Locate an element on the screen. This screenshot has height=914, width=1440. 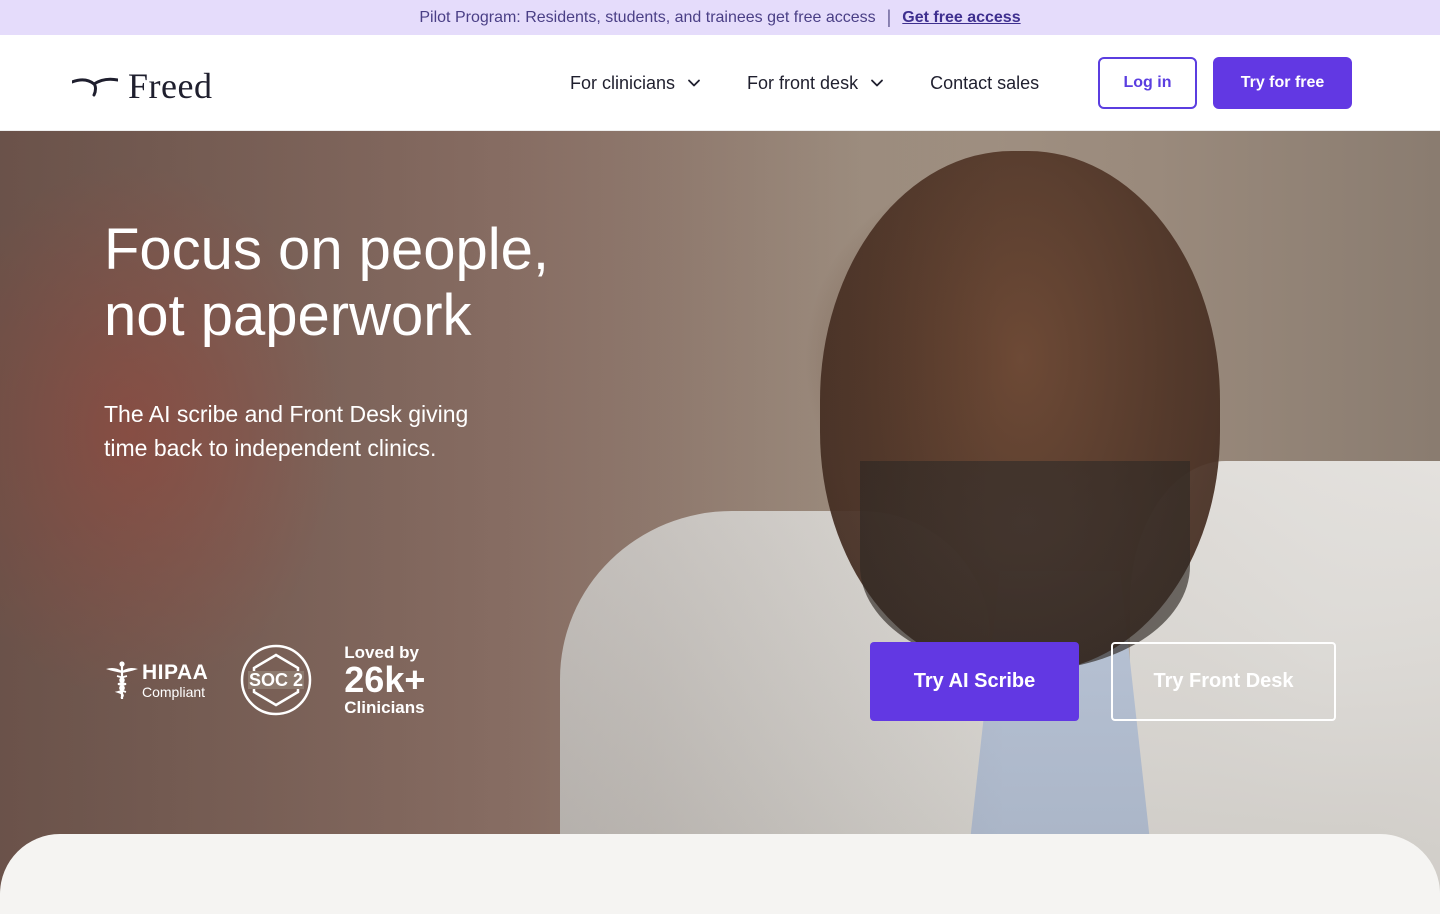
soc2-badge: SOC 2 is located at coordinates (276, 680).